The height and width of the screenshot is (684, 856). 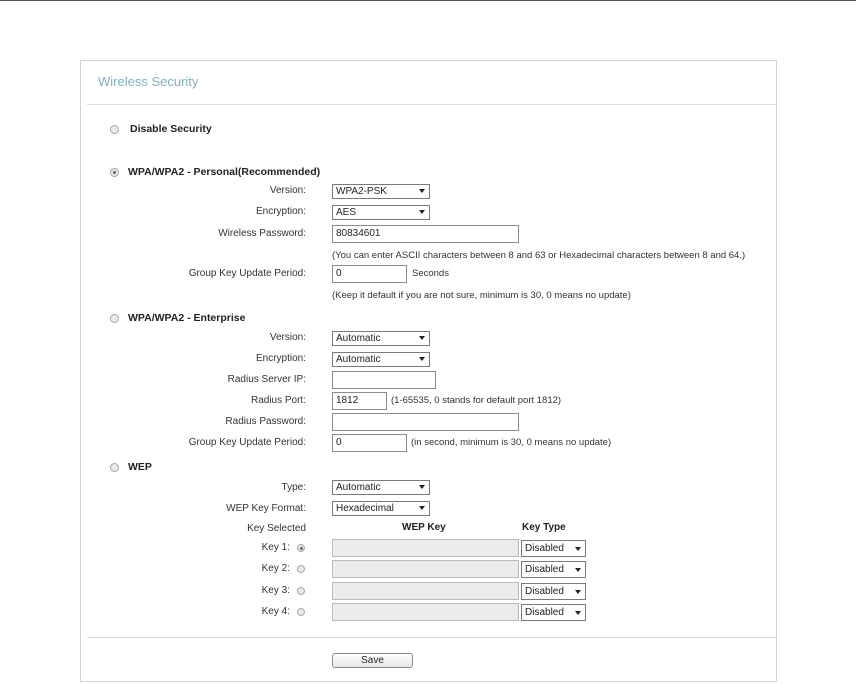 I want to click on save-button: Save, so click(x=372, y=660).